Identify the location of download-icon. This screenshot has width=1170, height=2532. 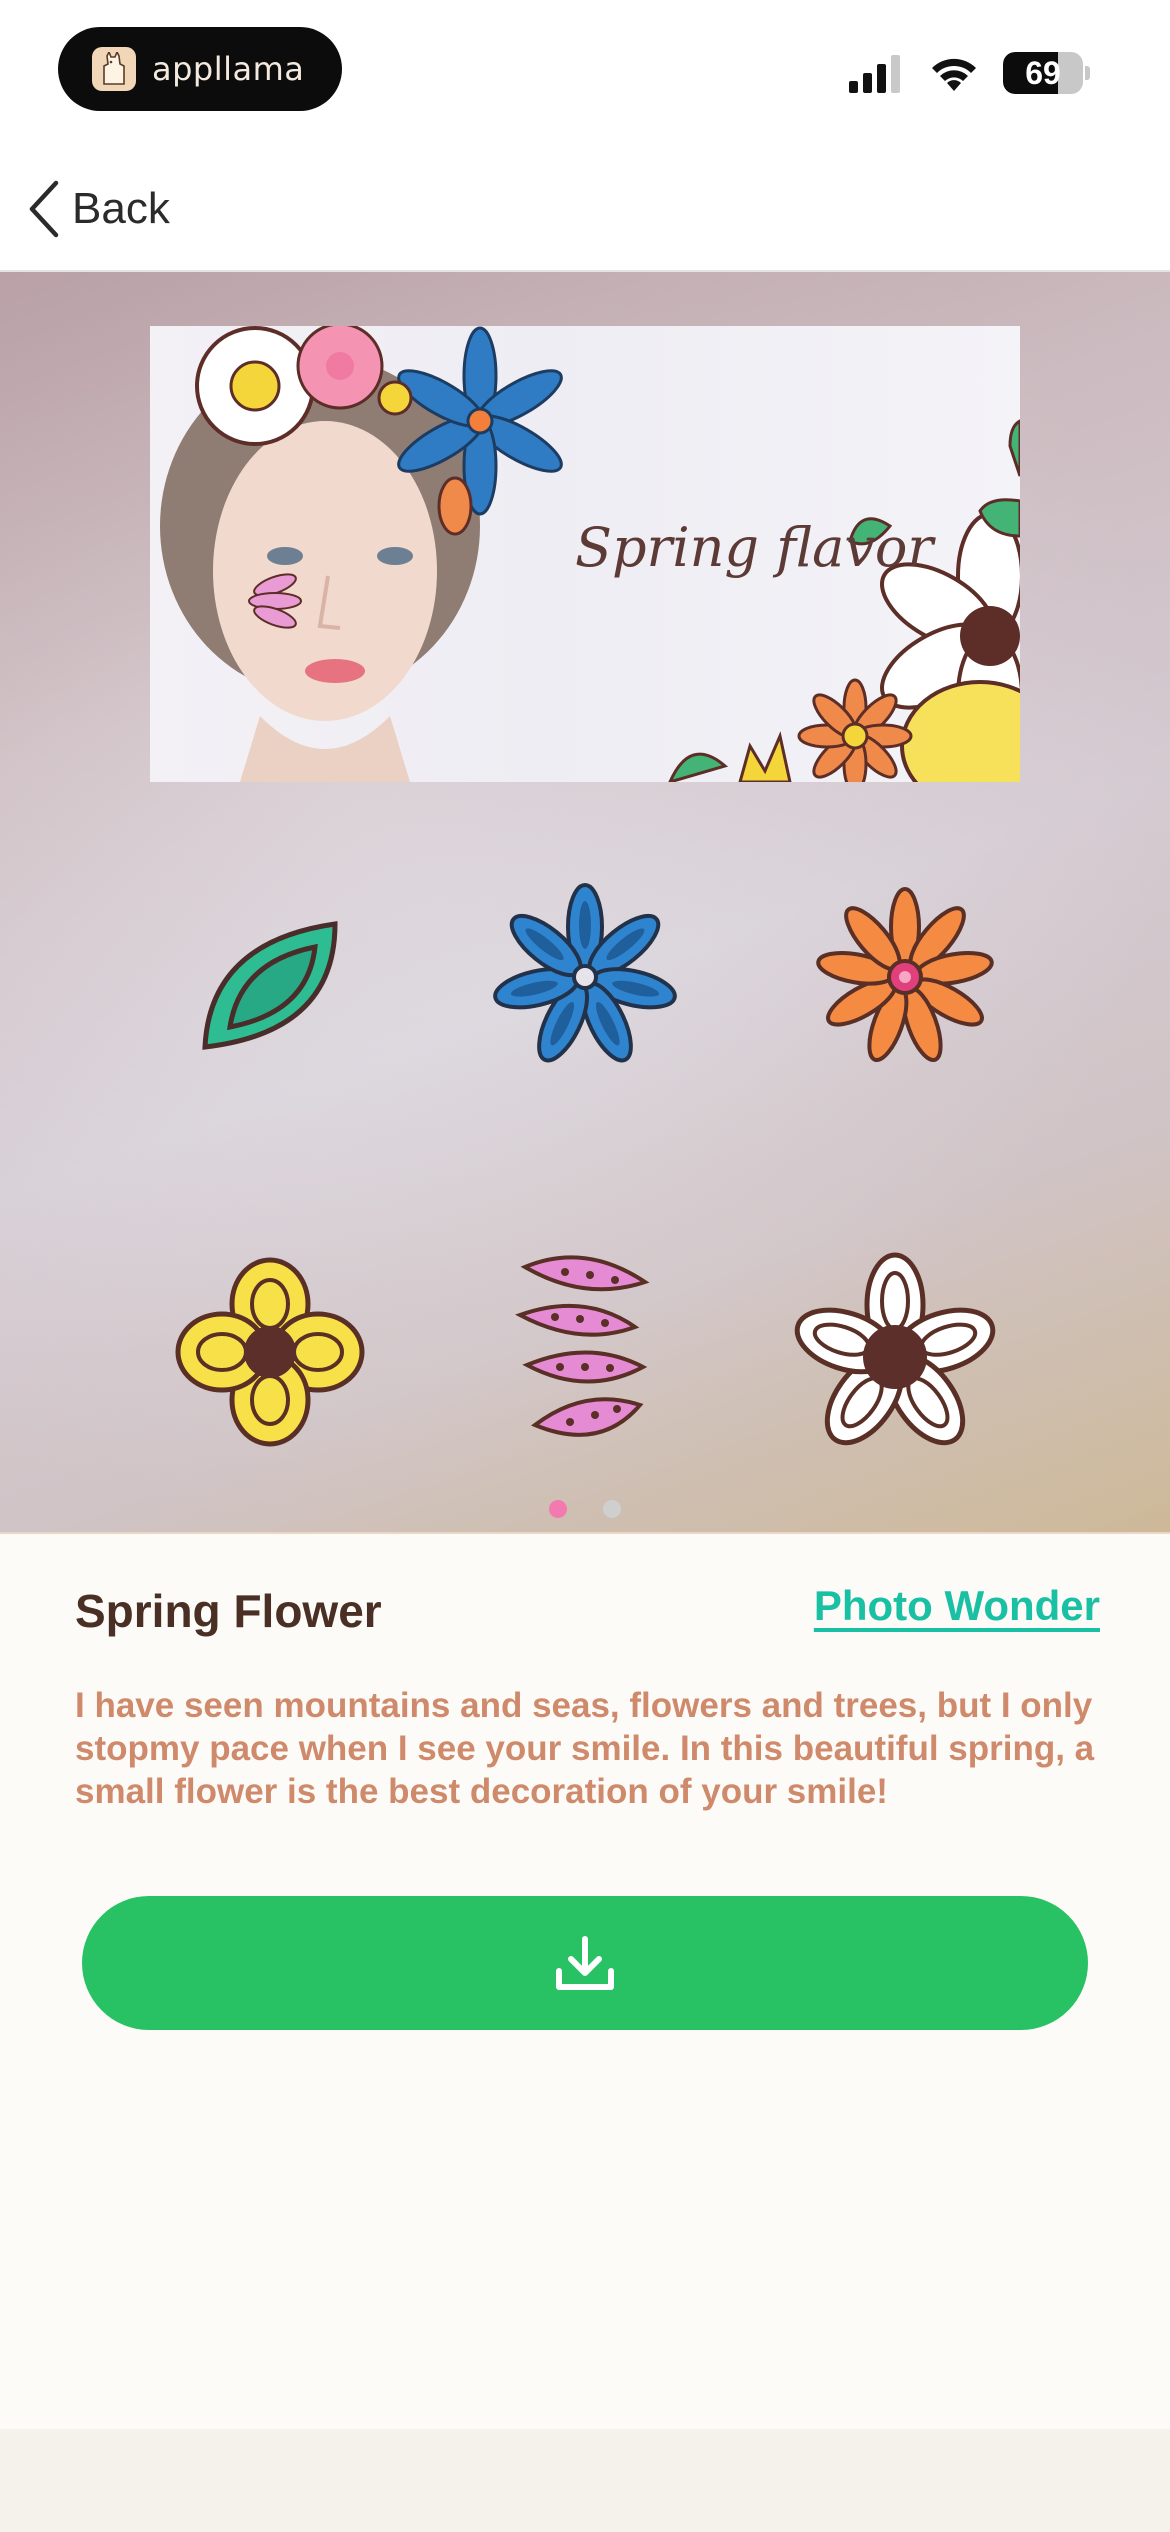
(585, 1963).